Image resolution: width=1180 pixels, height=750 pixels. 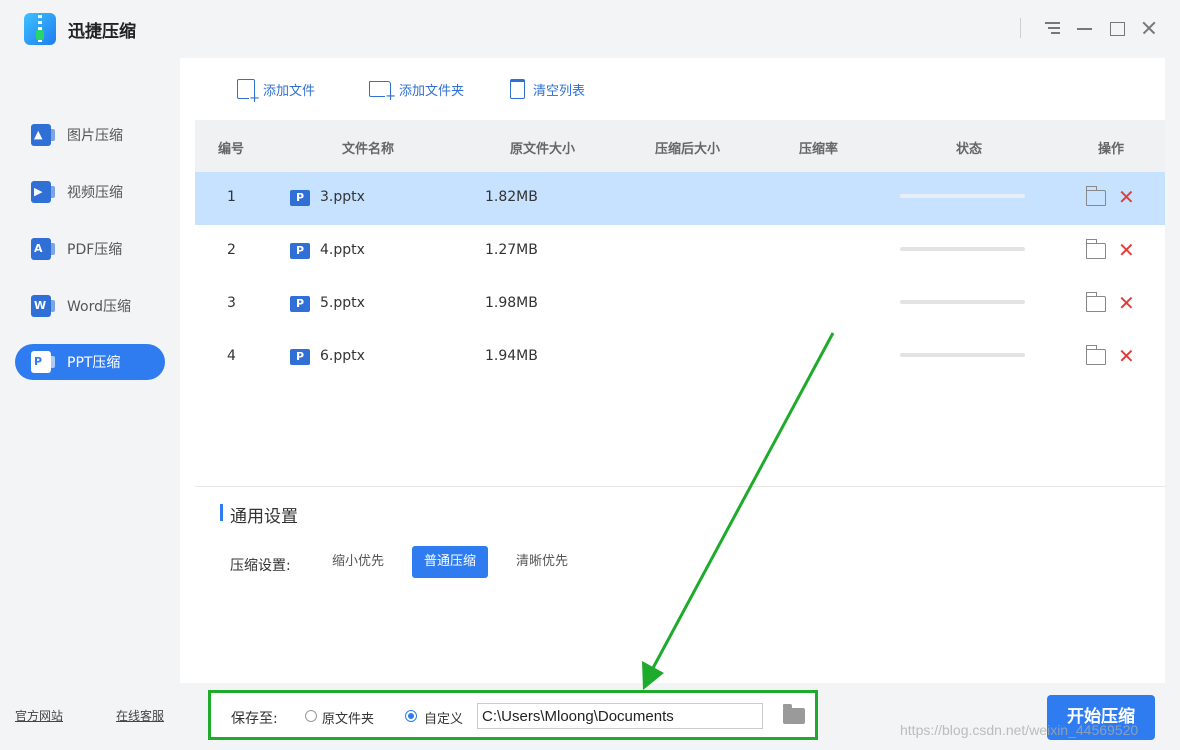 I want to click on add-file-button: + 添加文件, so click(x=276, y=91).